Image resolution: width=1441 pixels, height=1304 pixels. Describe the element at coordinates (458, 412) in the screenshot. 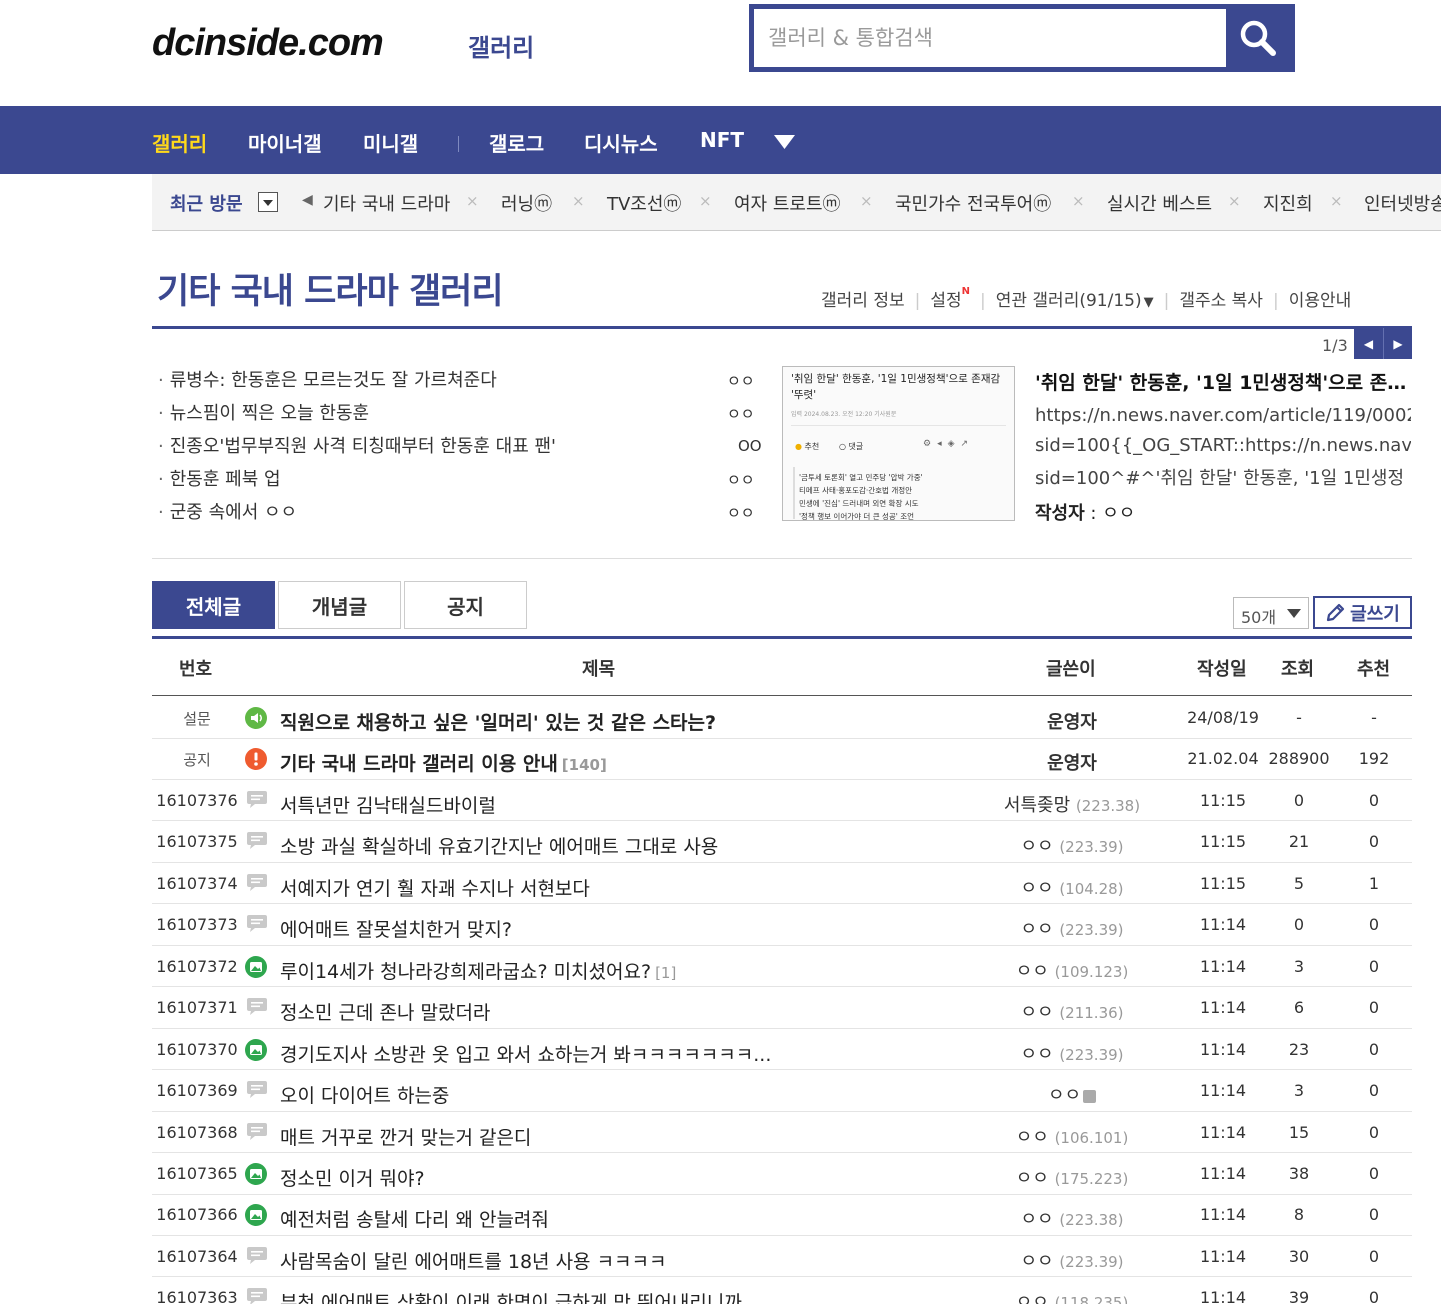

I see `issue-item: · 뉴스핌이 찍은 오늘 한동훈` at that location.